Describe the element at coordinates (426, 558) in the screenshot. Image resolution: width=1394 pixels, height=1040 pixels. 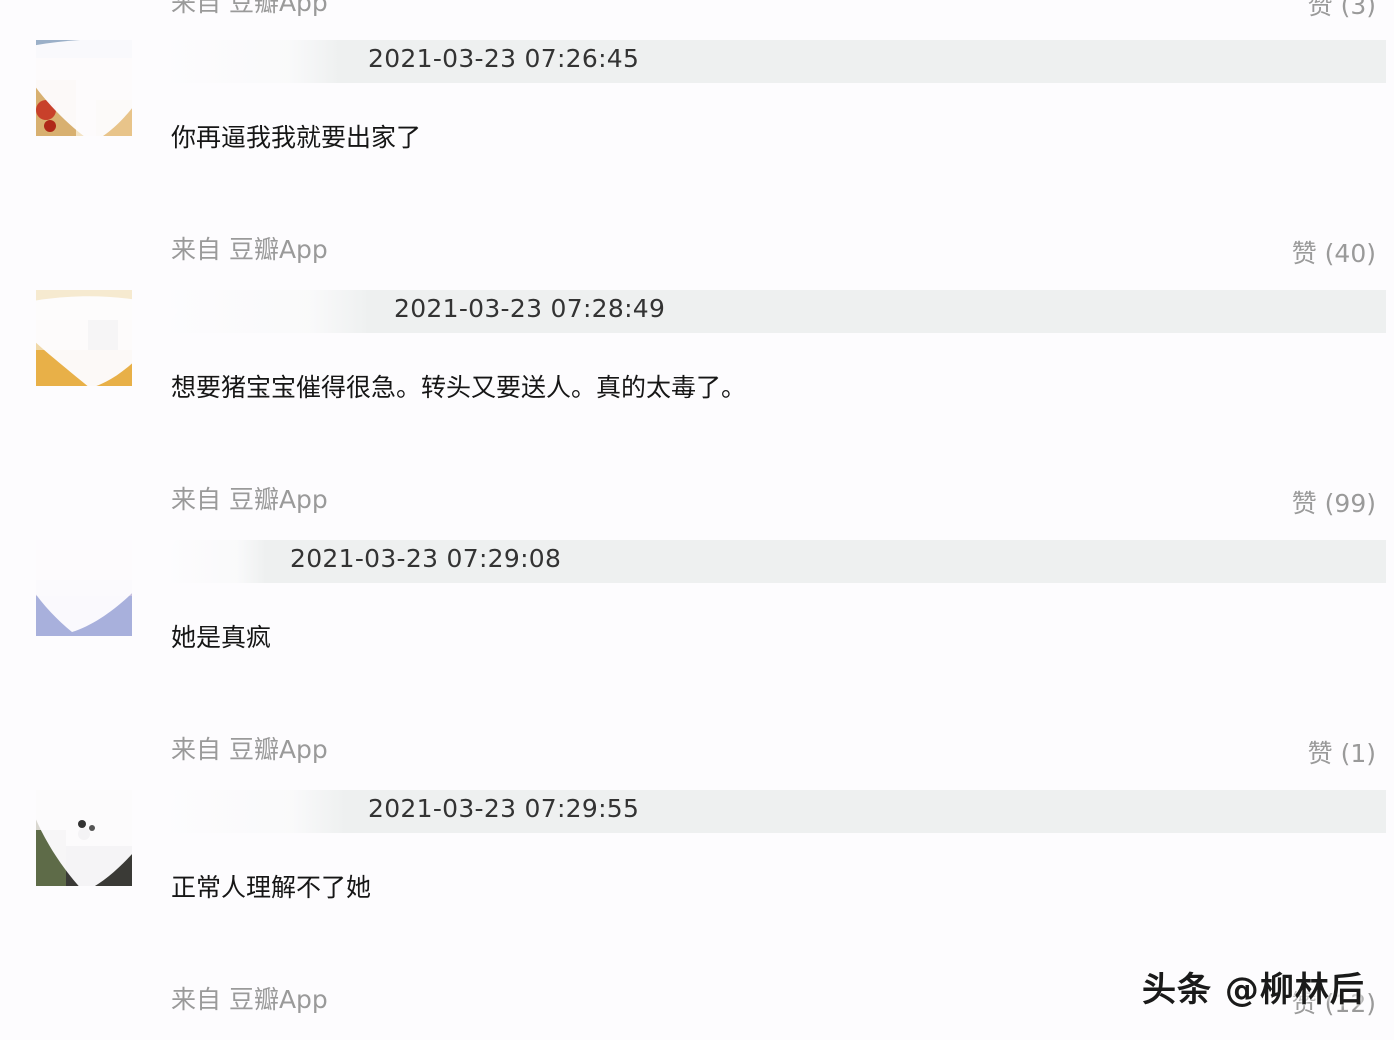
I see `comment-timestamp: 2021-03-23 07:29:08` at that location.